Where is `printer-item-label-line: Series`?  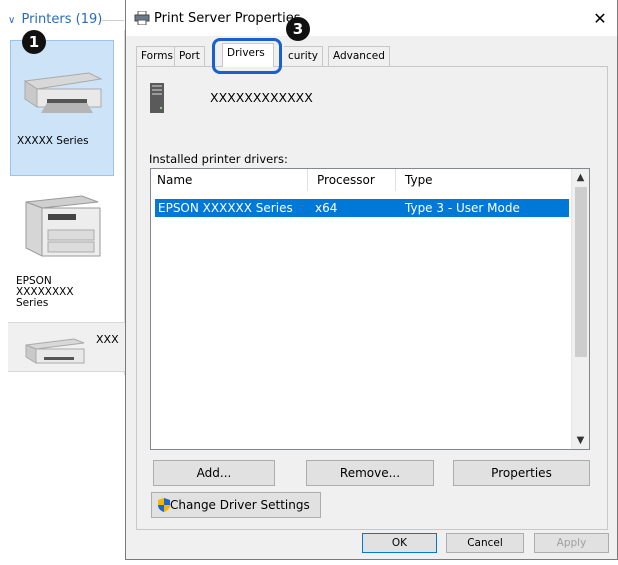
printer-item-label-line: Series is located at coordinates (32, 303).